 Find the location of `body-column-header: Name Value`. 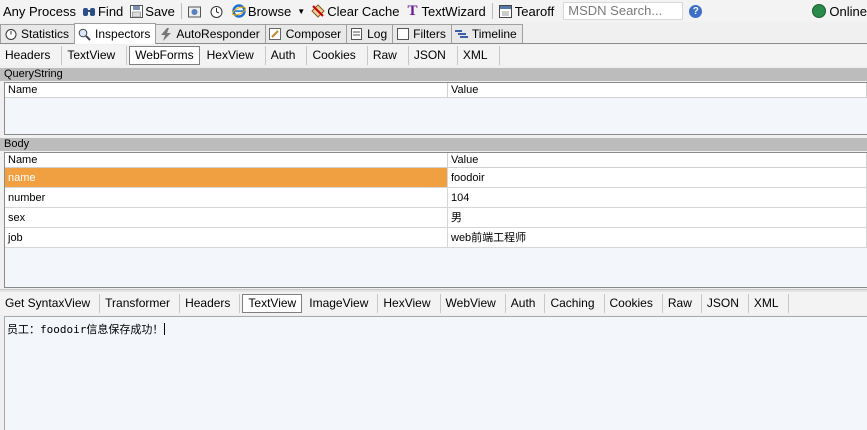

body-column-header: Name Value is located at coordinates (436, 160).